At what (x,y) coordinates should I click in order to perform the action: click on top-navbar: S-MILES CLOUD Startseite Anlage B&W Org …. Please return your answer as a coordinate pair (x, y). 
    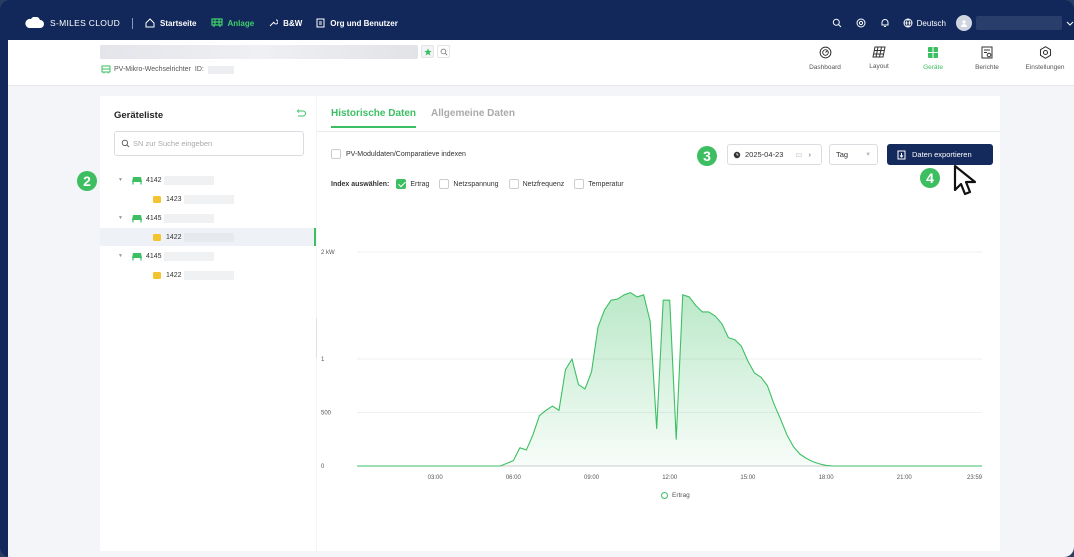
    Looking at the image, I should click on (541, 23).